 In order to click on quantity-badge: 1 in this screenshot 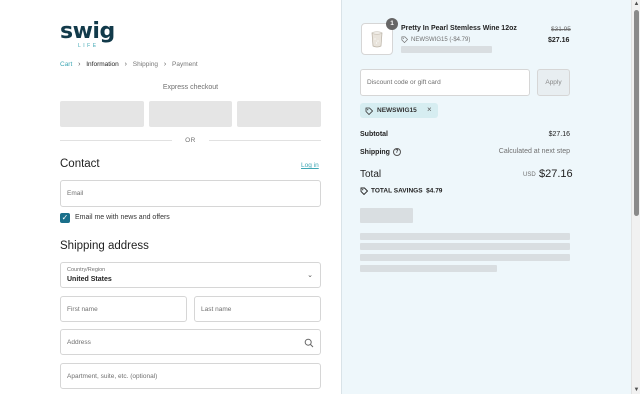, I will do `click(392, 24)`.